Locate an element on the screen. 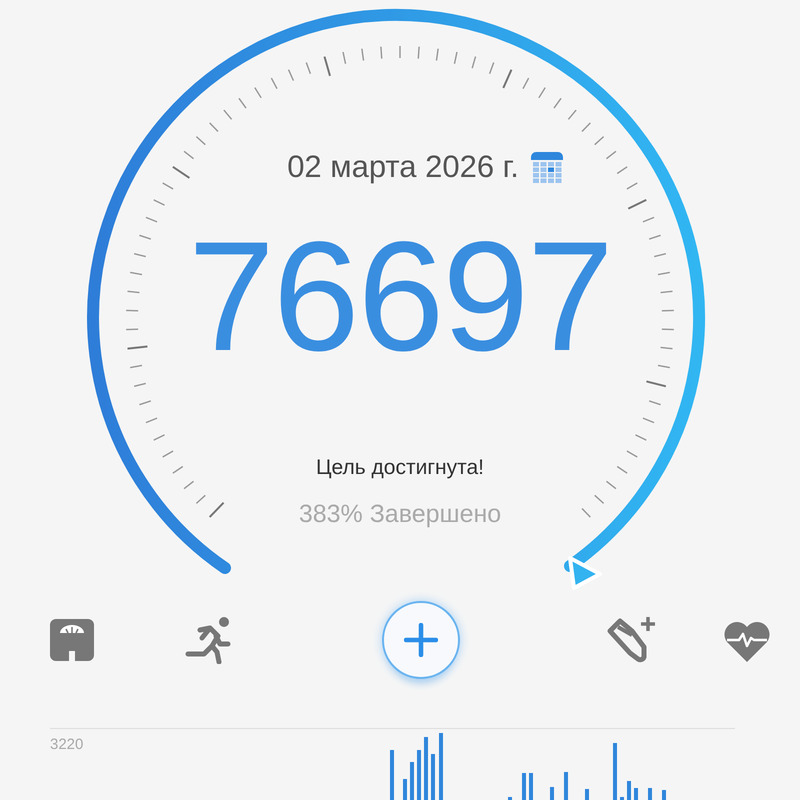  goal-status: Цель достигнута! is located at coordinates (400, 468).